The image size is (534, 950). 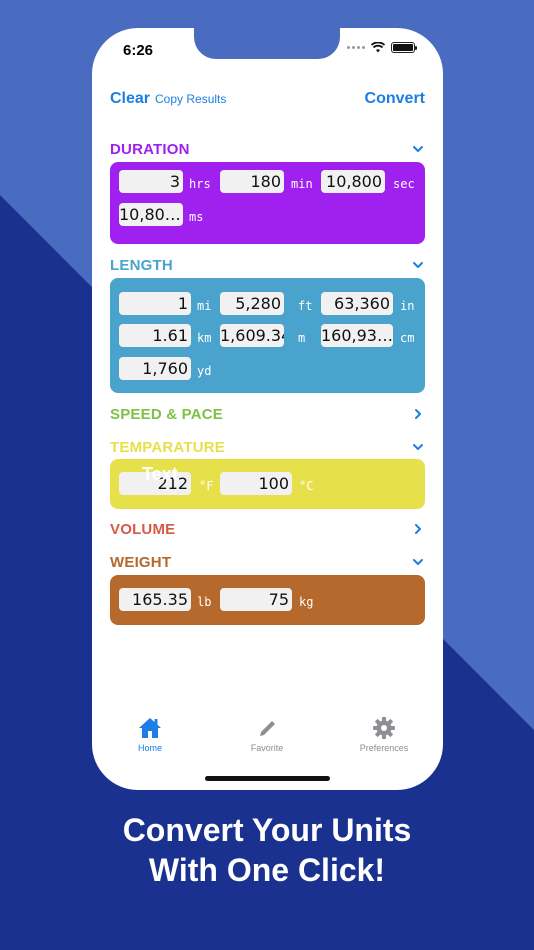 What do you see at coordinates (384, 748) in the screenshot?
I see `tab-label-preferences: Preferences` at bounding box center [384, 748].